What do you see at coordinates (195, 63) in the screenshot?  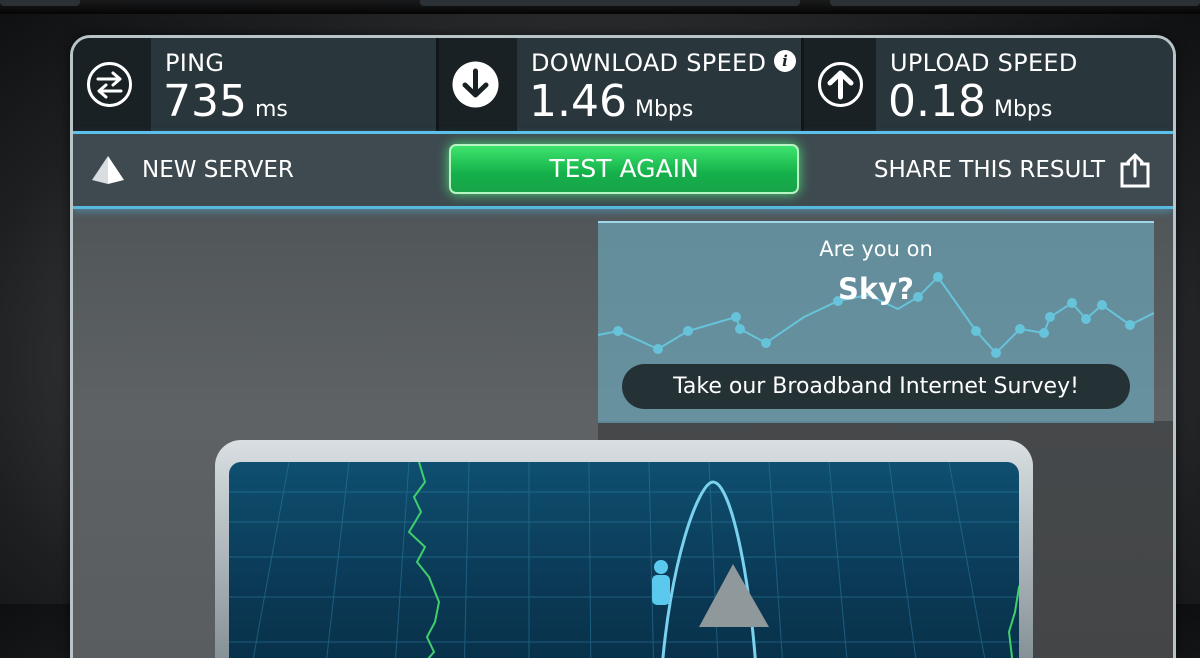 I see `ping-label: PING` at bounding box center [195, 63].